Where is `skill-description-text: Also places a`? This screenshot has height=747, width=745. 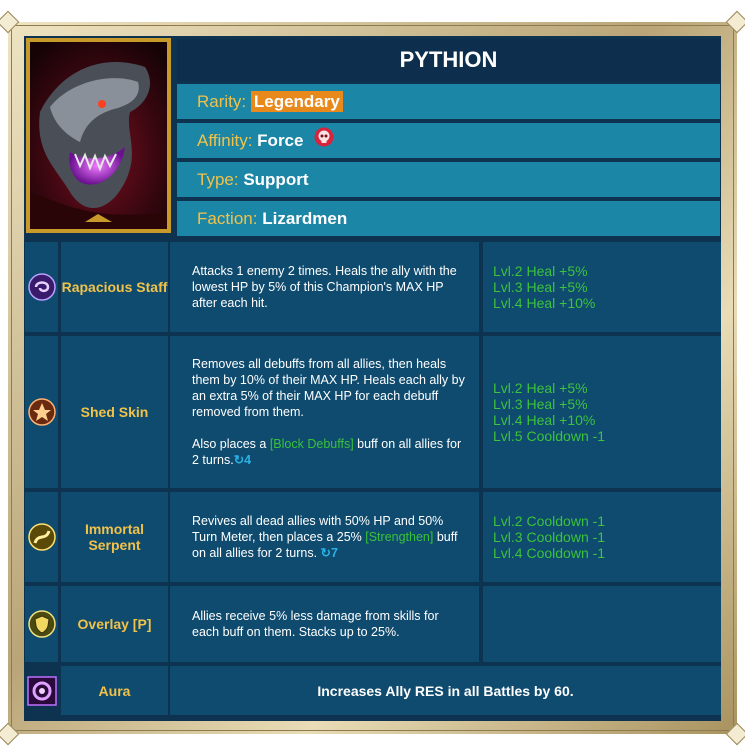 skill-description-text: Also places a is located at coordinates (231, 444).